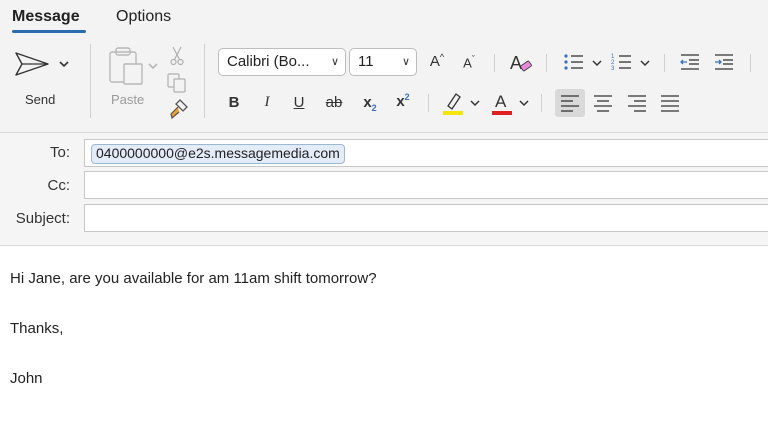  I want to click on recipient-chip: 0400000000@e2s.messagemedia.com, so click(218, 154).